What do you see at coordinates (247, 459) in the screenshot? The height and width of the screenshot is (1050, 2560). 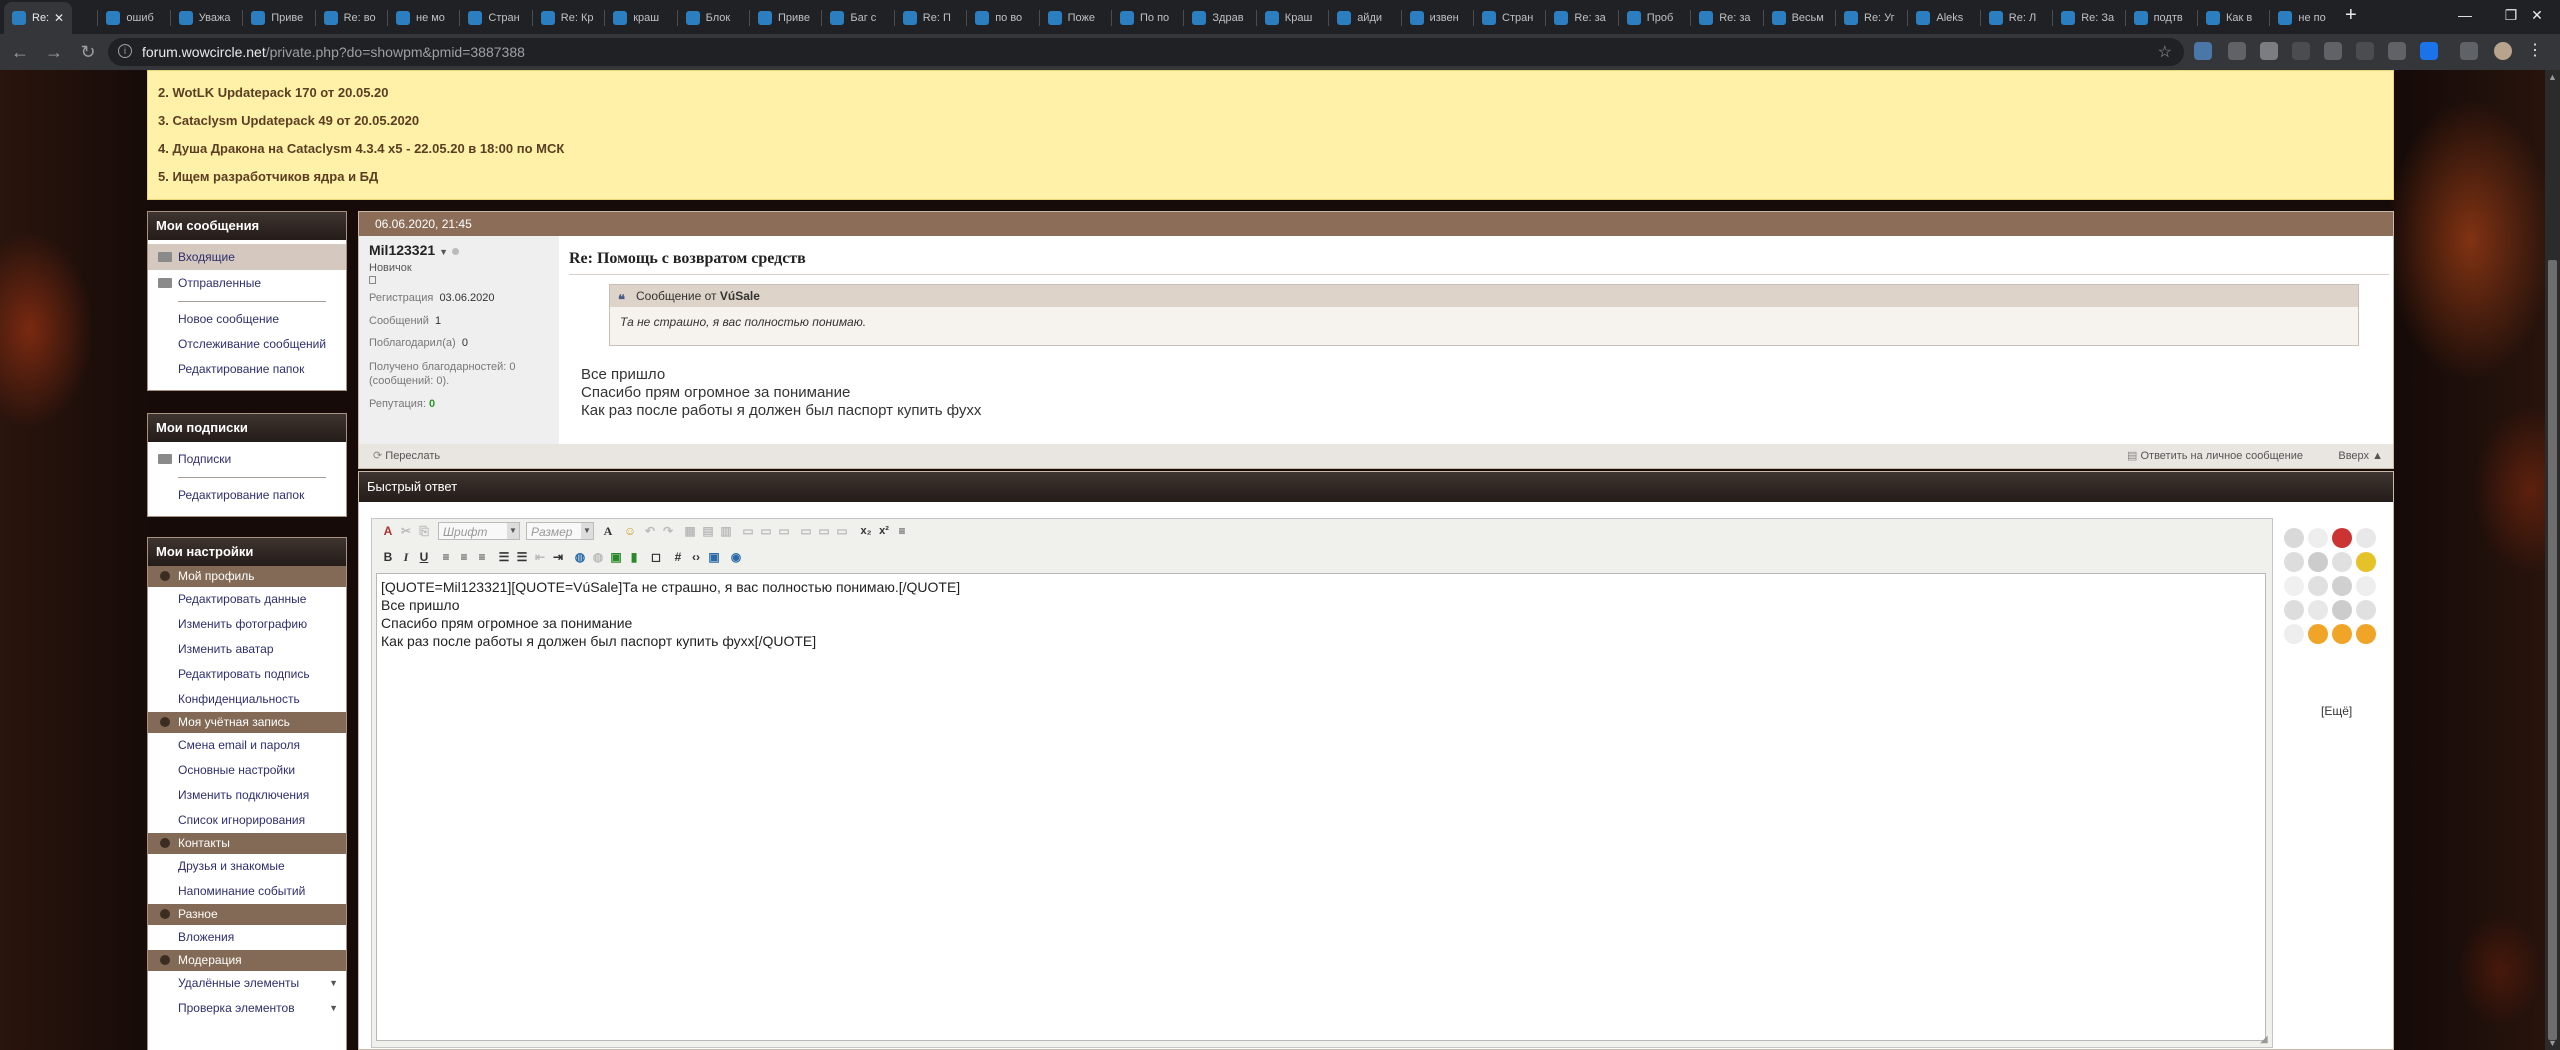 I see `sidebar-item-subscriptions: Подписки` at bounding box center [247, 459].